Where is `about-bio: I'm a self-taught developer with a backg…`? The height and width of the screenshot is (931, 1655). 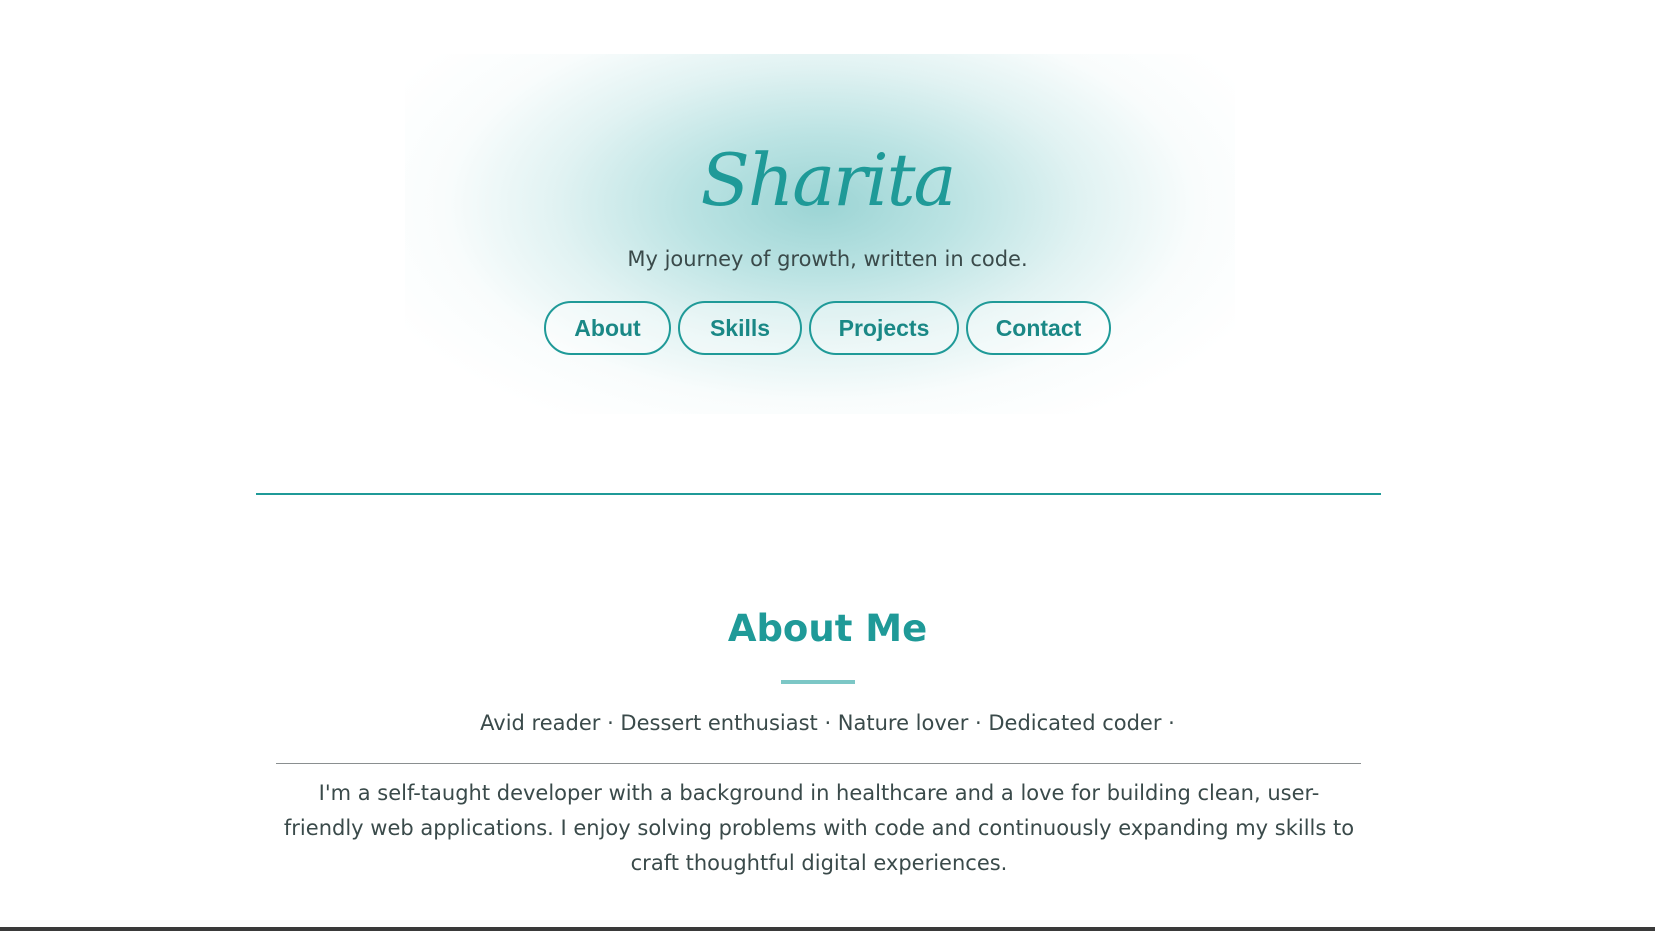 about-bio: I'm a self-taught developer with a backg… is located at coordinates (819, 828).